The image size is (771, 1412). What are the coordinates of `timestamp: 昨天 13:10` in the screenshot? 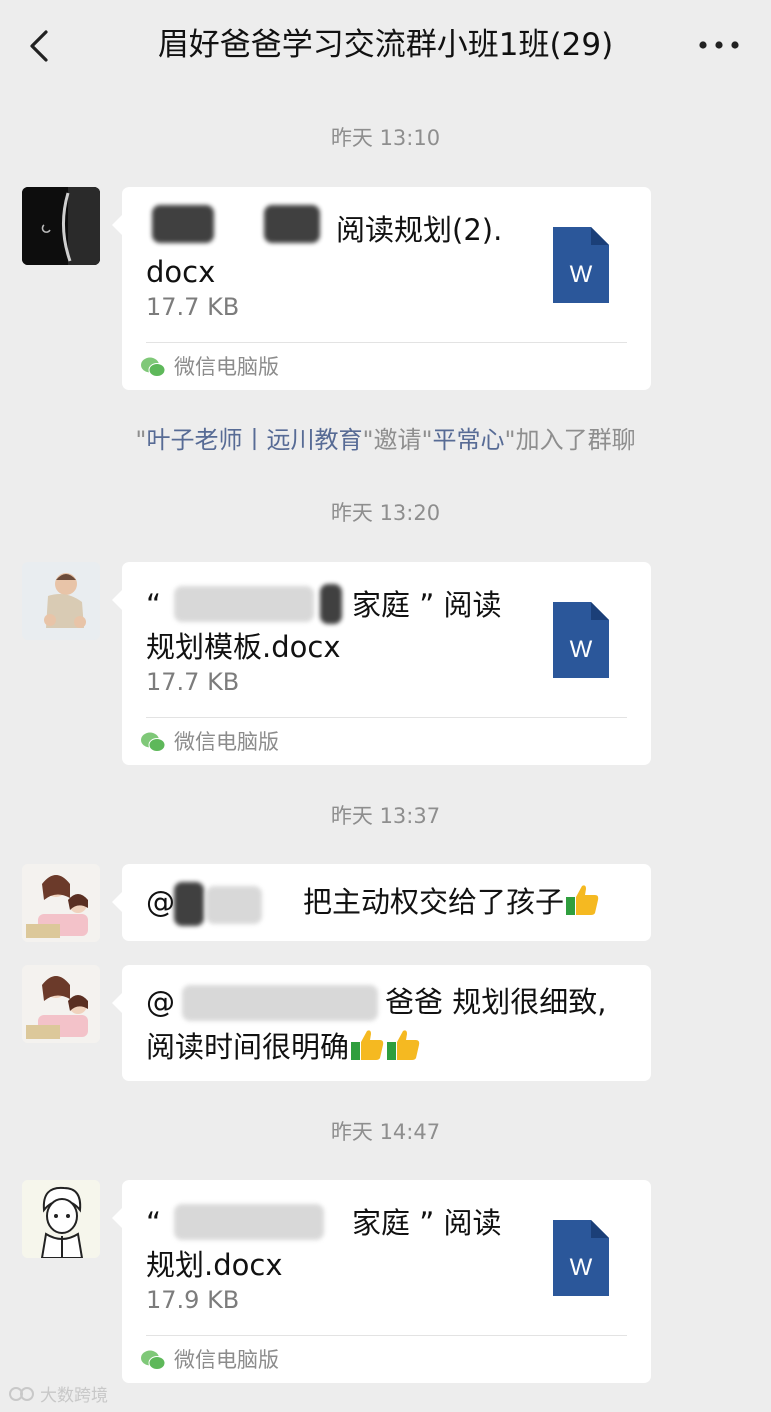 It's located at (385, 138).